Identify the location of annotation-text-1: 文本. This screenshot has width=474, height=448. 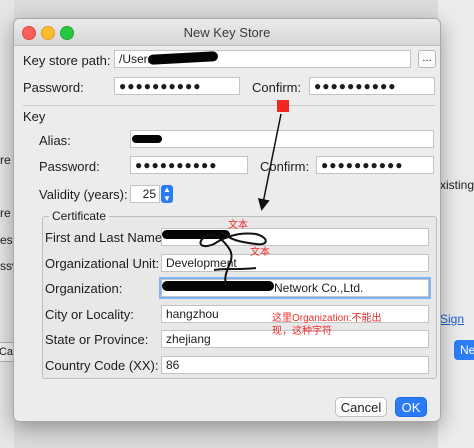
(238, 225).